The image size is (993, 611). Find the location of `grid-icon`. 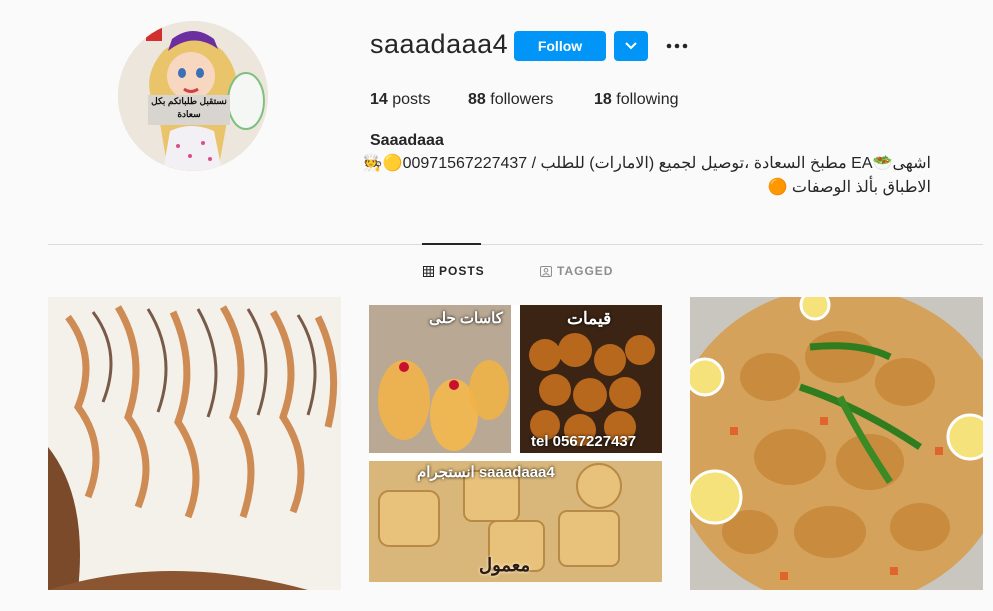

grid-icon is located at coordinates (428, 271).